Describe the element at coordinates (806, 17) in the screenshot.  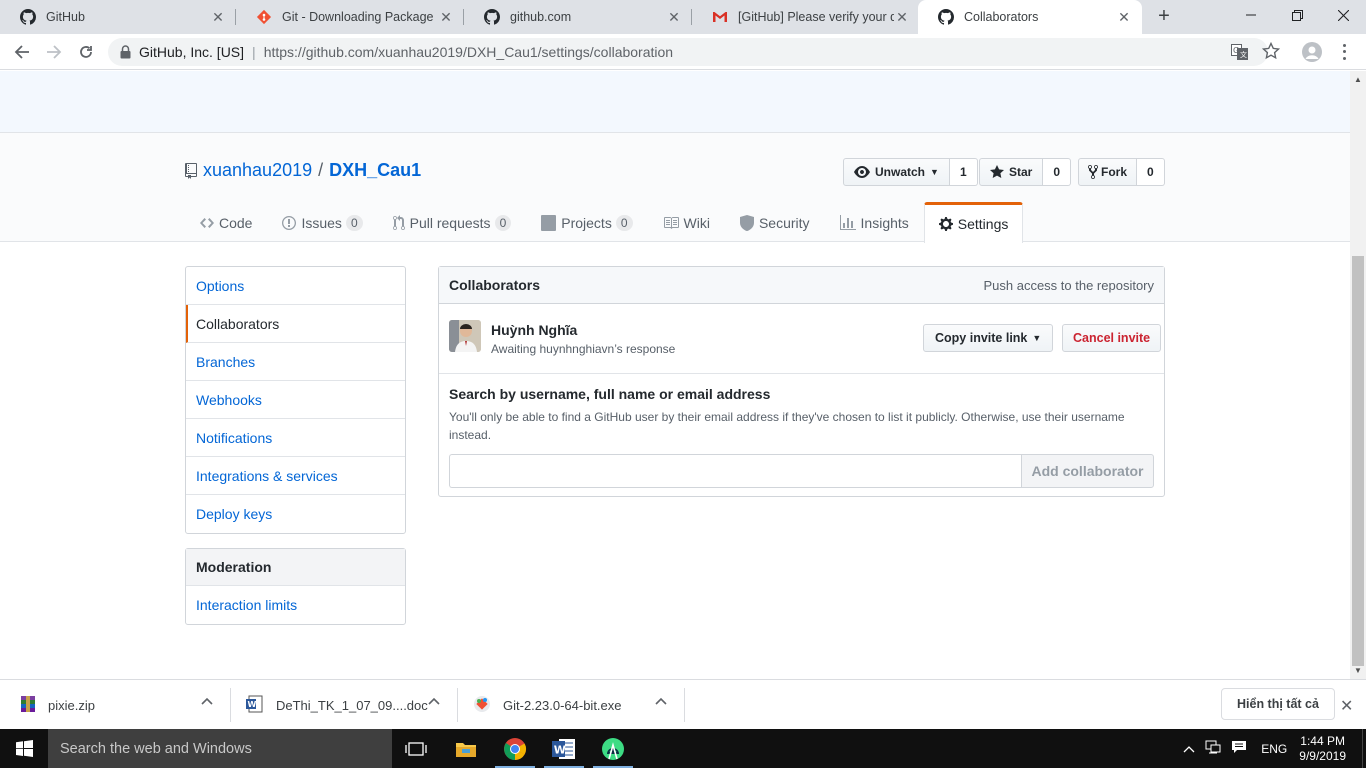
I see `browser-tab: [GitHub] Please verify your dev ✕` at that location.